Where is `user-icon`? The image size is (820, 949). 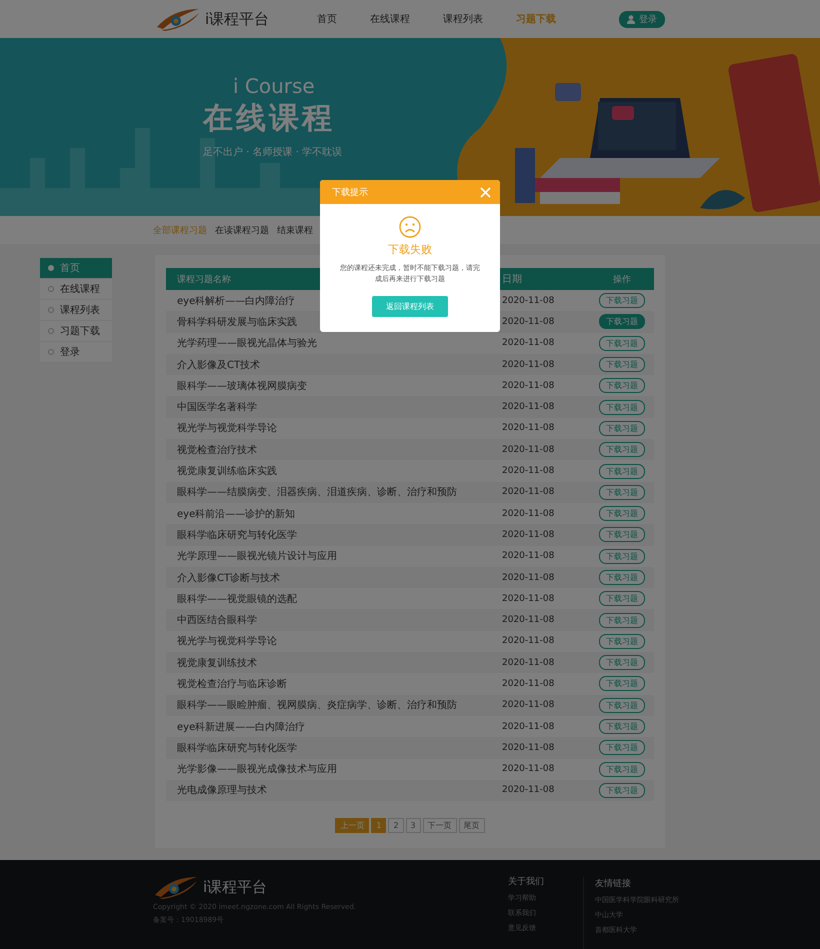 user-icon is located at coordinates (631, 19).